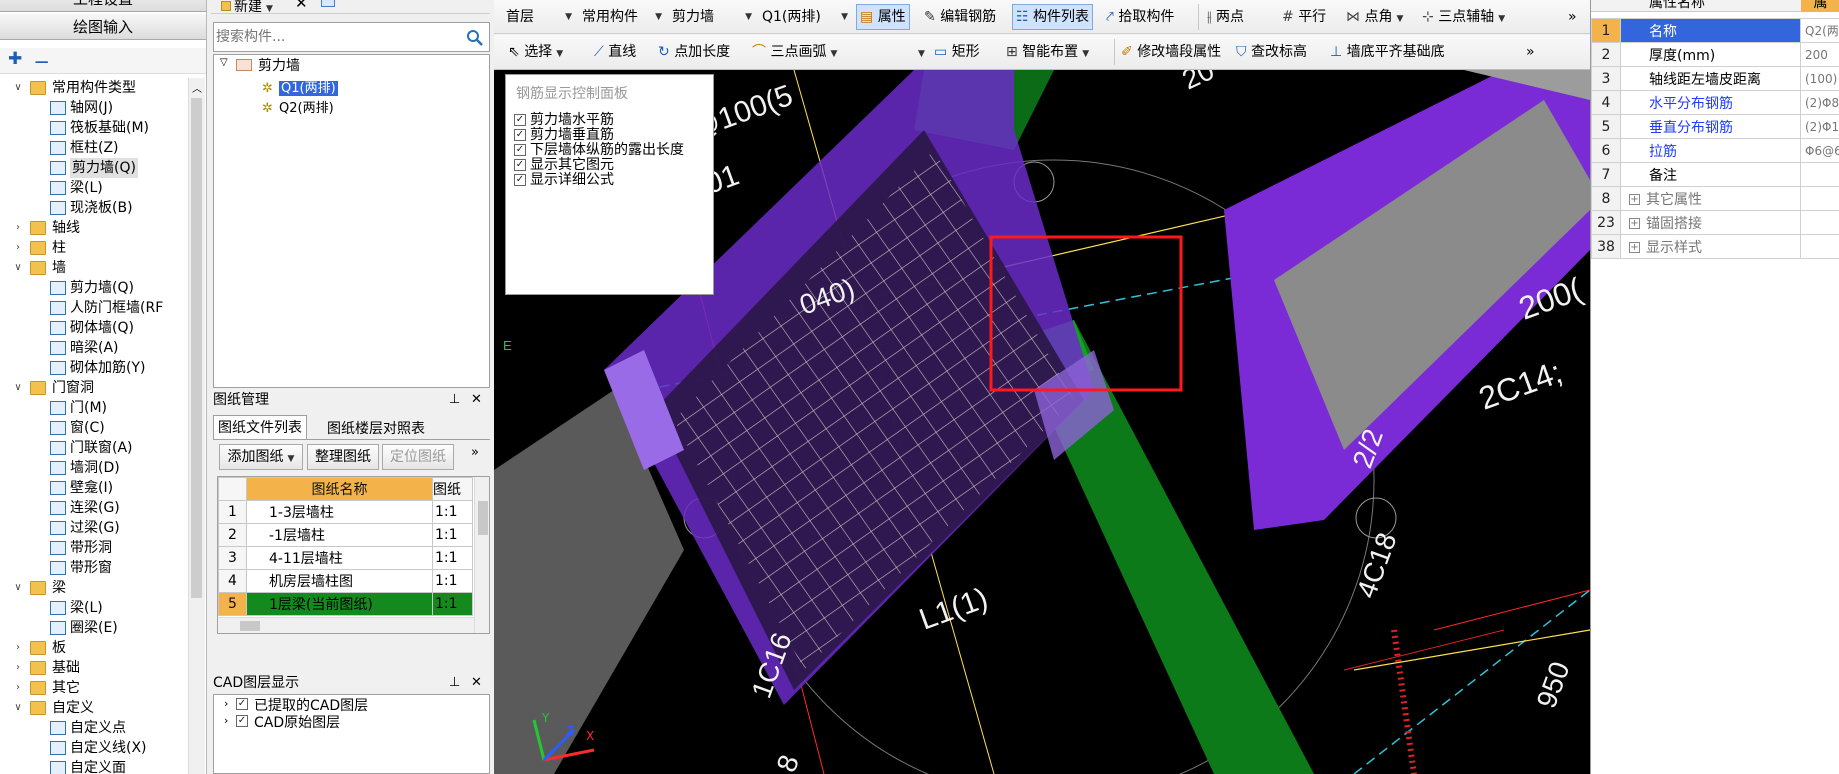  What do you see at coordinates (883, 17) in the screenshot?
I see `properties-button: ▤ 属性` at bounding box center [883, 17].